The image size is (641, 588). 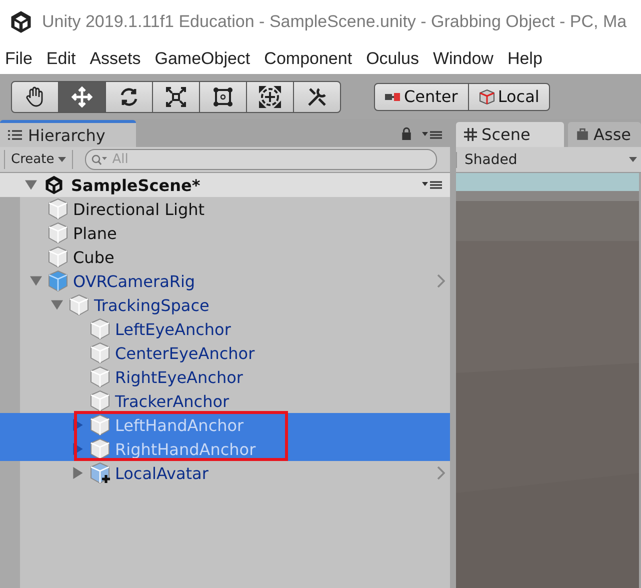 What do you see at coordinates (225, 305) in the screenshot?
I see `hierarchy-row: TrackingSpace` at bounding box center [225, 305].